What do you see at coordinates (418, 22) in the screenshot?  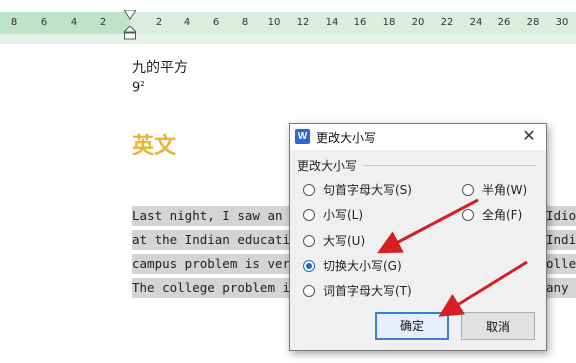 I see `ruler-tick-label: 20` at bounding box center [418, 22].